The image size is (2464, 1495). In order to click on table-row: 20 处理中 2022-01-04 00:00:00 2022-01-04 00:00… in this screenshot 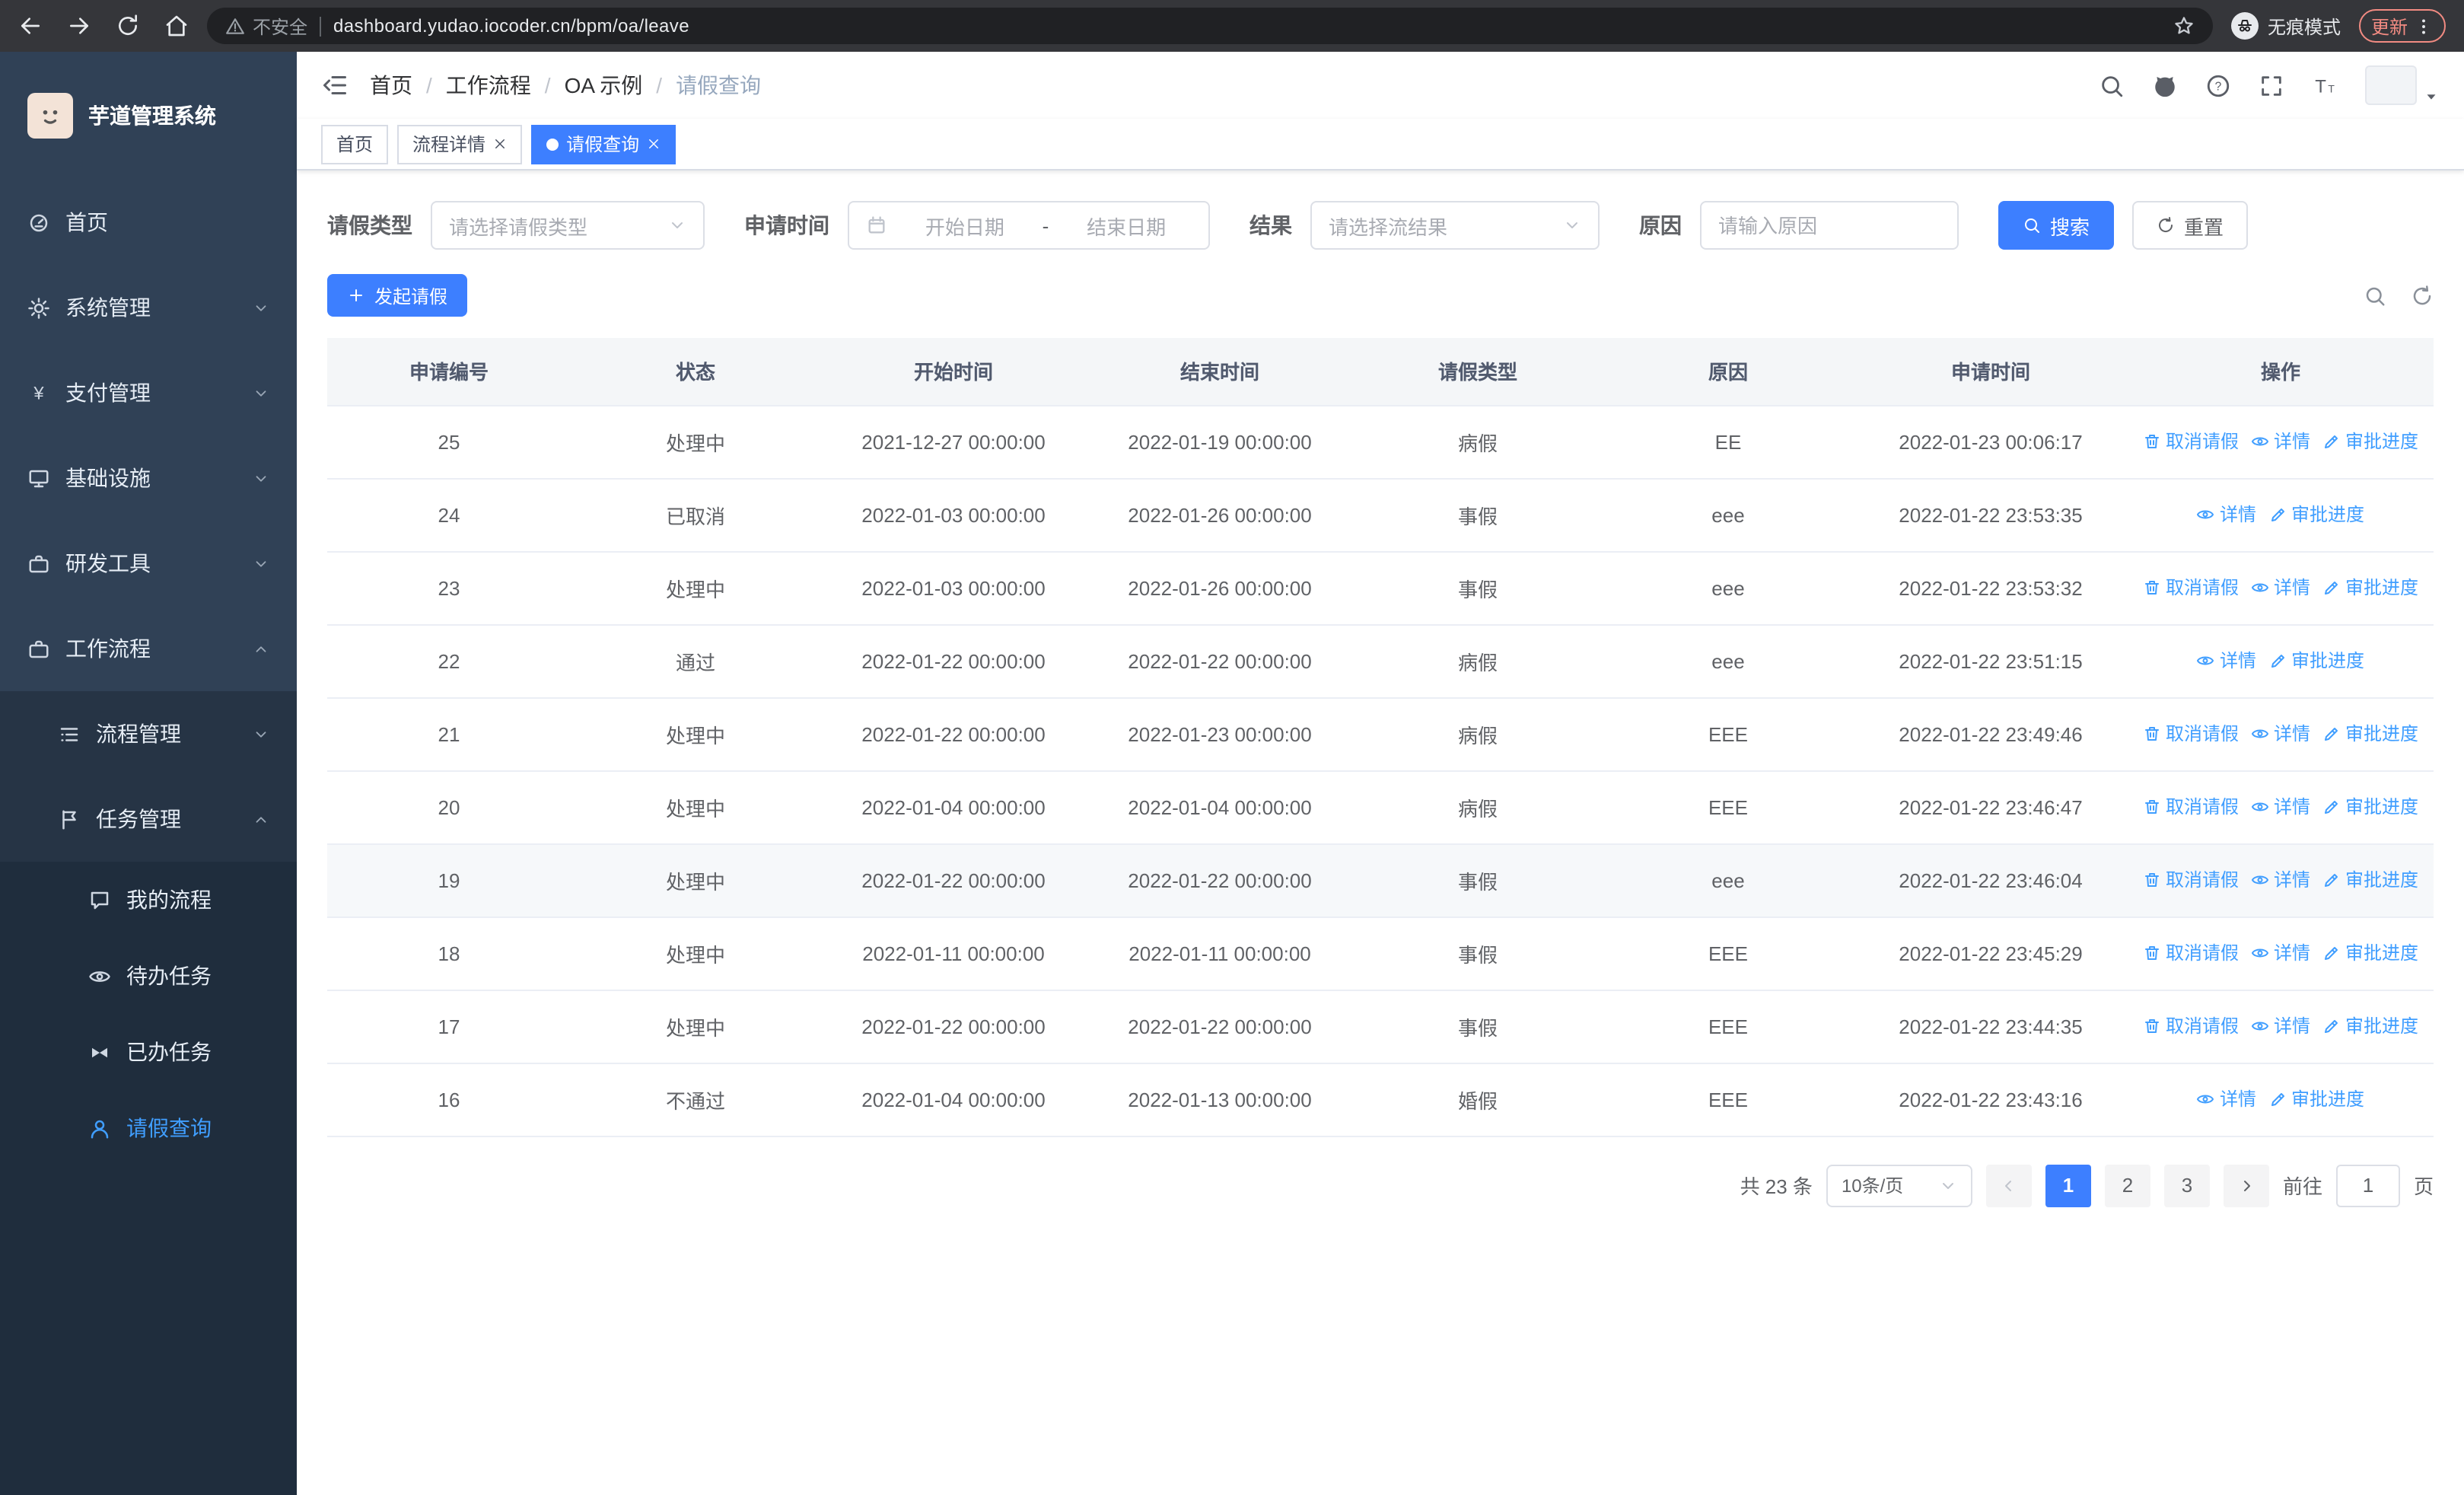, I will do `click(1380, 807)`.